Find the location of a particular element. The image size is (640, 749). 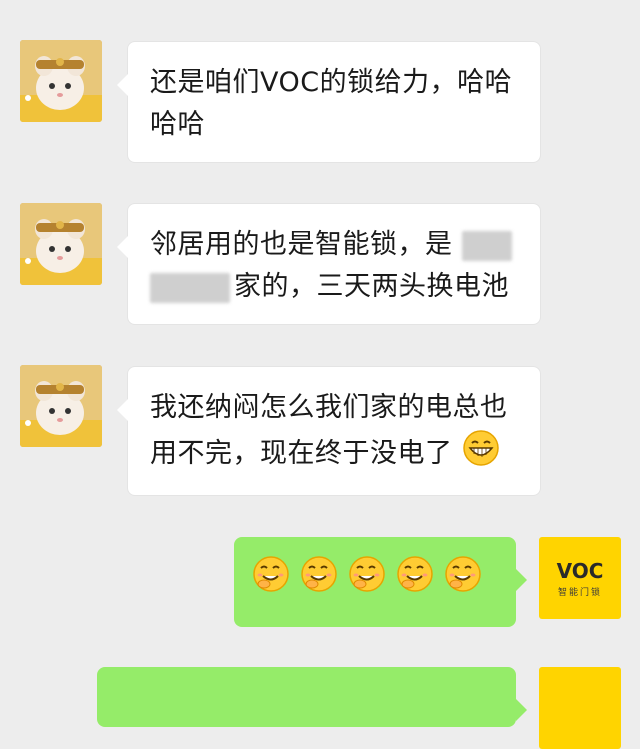

message-bubble: 我还纳闷怎么我们家的电总也 用不完，现在终于没电了 is located at coordinates (329, 431).